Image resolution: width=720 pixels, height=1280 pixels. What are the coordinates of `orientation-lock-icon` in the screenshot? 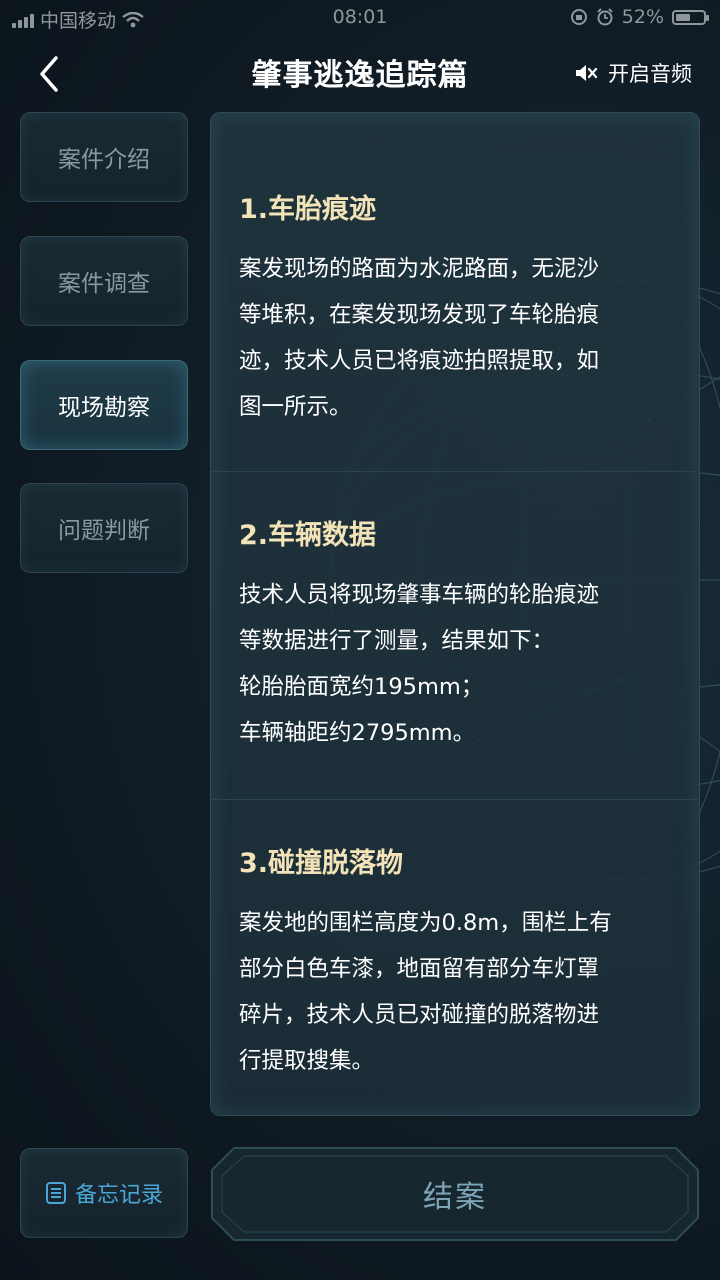 It's located at (578, 17).